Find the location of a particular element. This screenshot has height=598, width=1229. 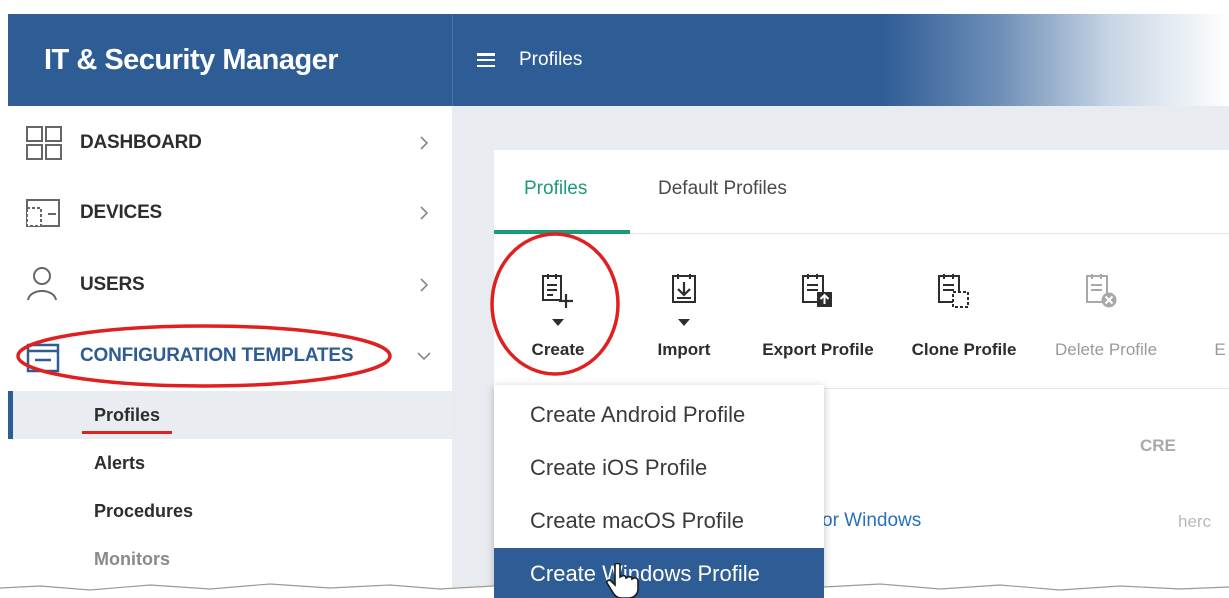

export-profile-icon is located at coordinates (817, 290).